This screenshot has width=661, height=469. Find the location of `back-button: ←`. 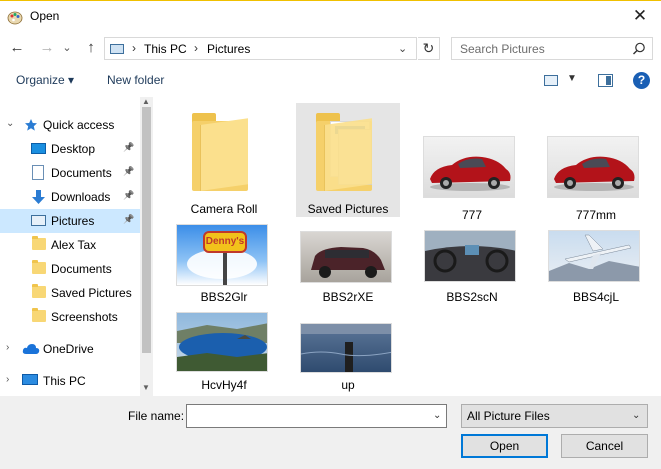

back-button: ← is located at coordinates (17, 48).